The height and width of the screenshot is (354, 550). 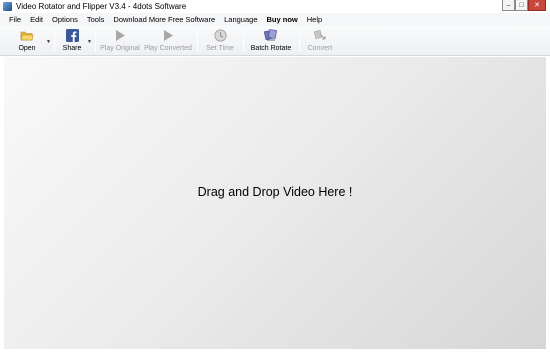 I want to click on menu-help: Help, so click(x=314, y=19).